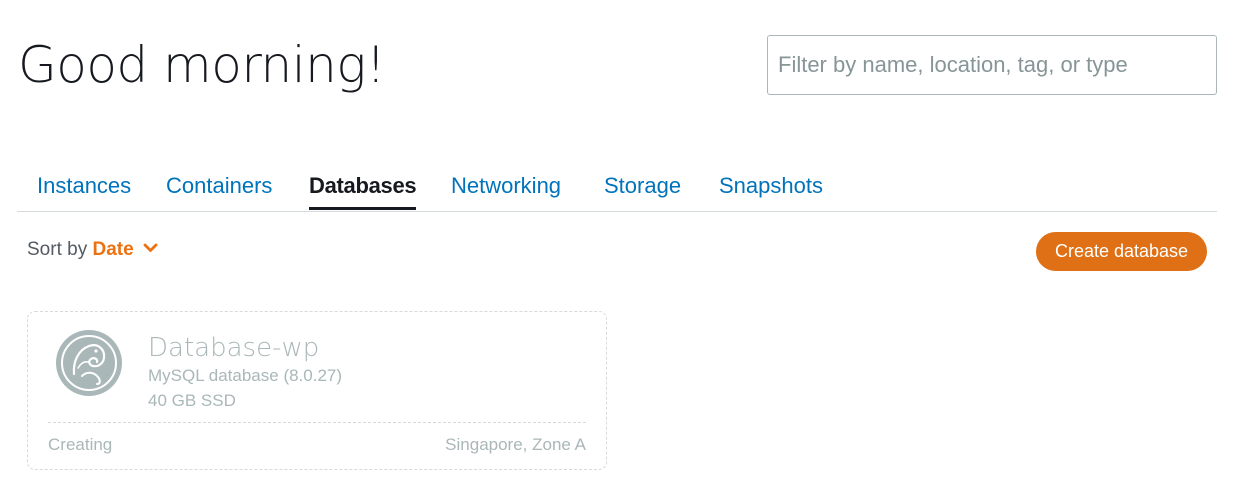  What do you see at coordinates (245, 375) in the screenshot?
I see `database-engine: MySQL database (8.0.27)` at bounding box center [245, 375].